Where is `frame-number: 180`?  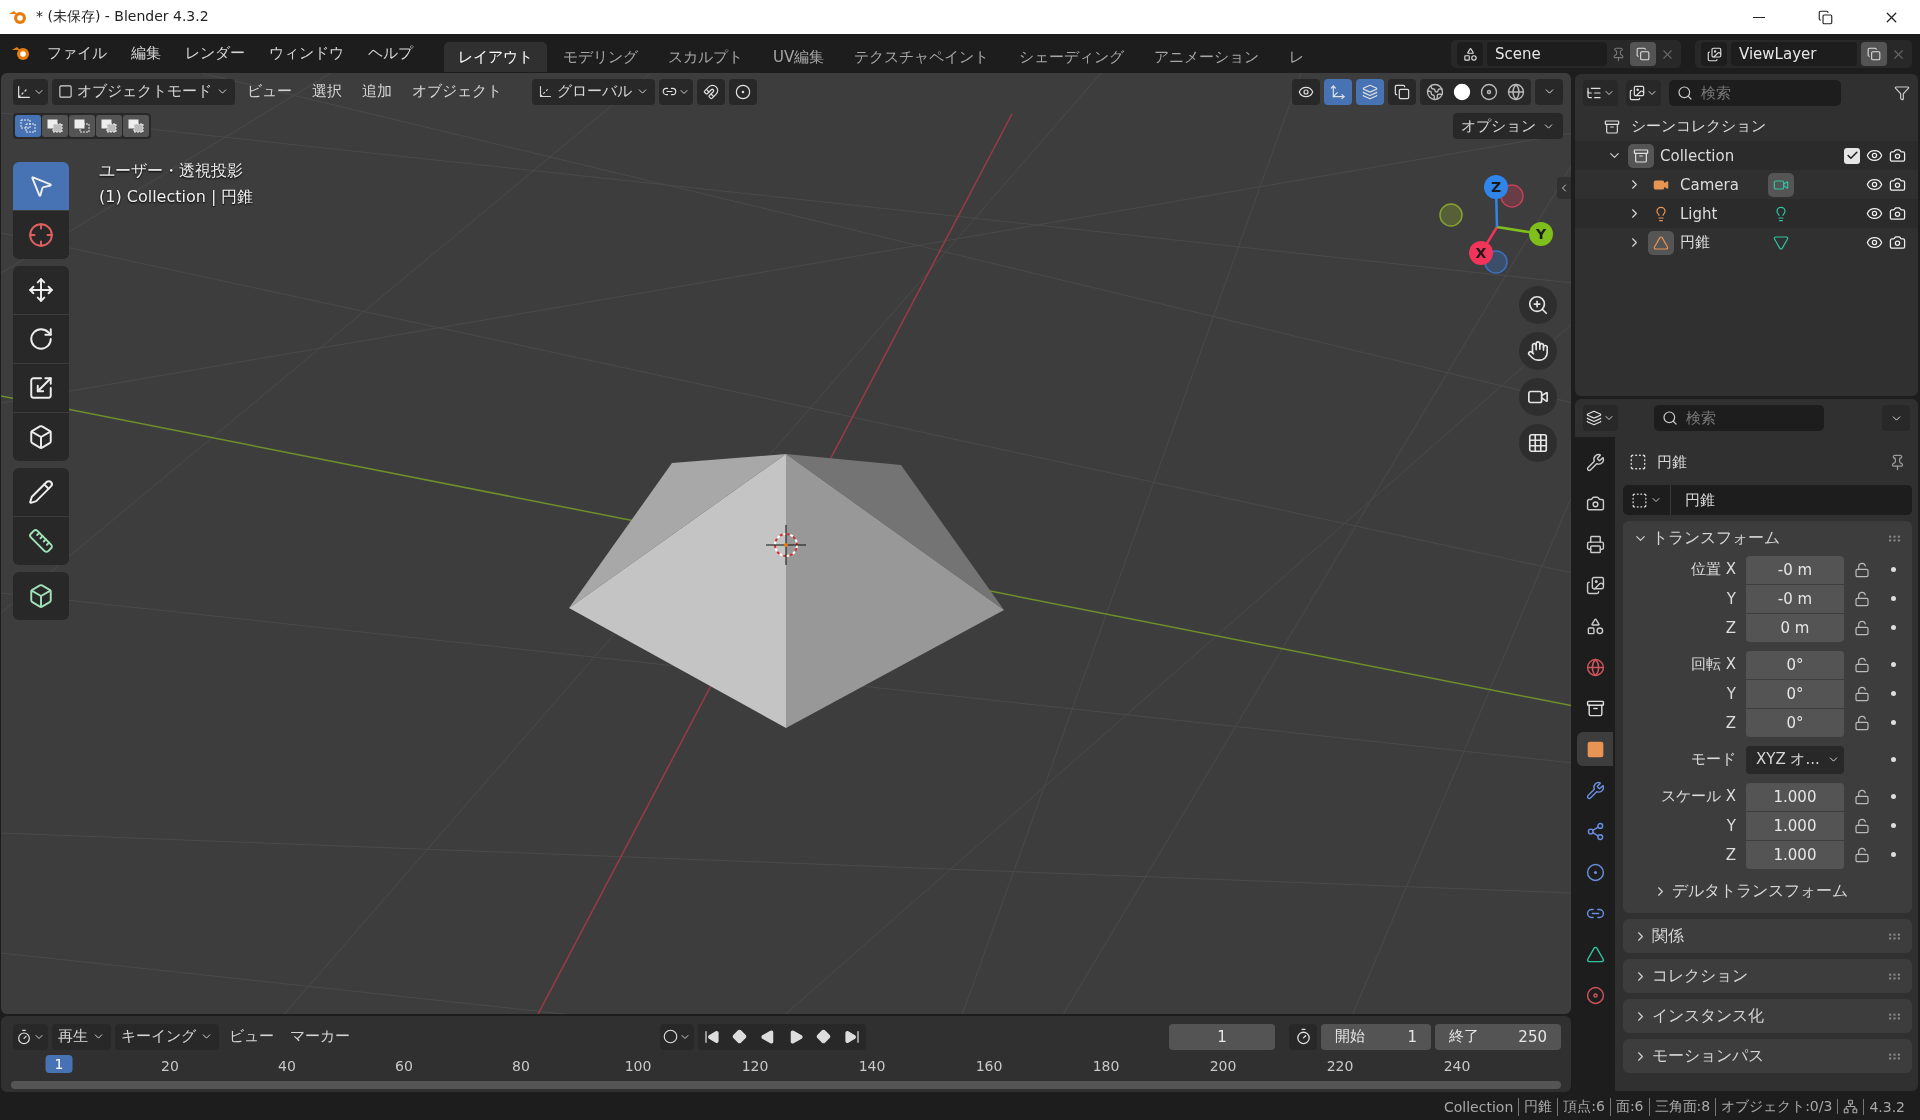 frame-number: 180 is located at coordinates (1106, 1066).